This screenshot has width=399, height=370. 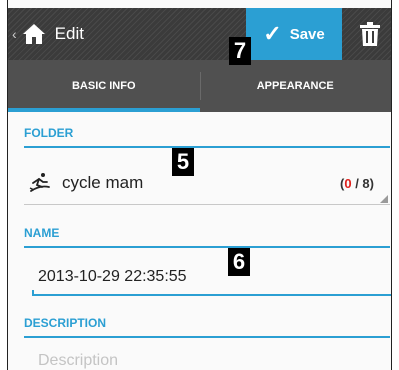 I want to click on check-icon: ✓, so click(x=272, y=33).